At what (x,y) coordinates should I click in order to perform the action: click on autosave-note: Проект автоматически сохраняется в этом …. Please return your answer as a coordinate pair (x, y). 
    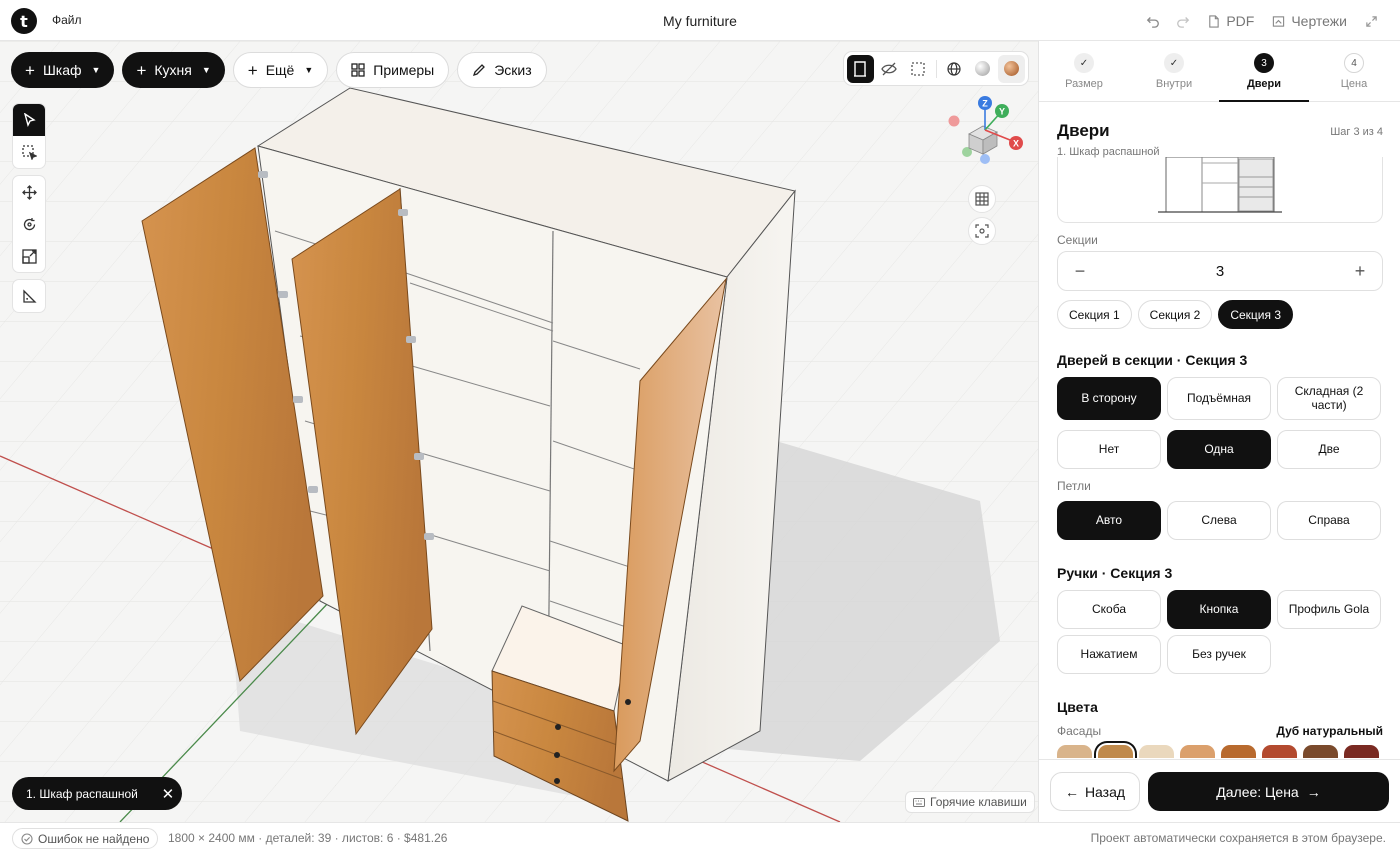
    Looking at the image, I should click on (1238, 838).